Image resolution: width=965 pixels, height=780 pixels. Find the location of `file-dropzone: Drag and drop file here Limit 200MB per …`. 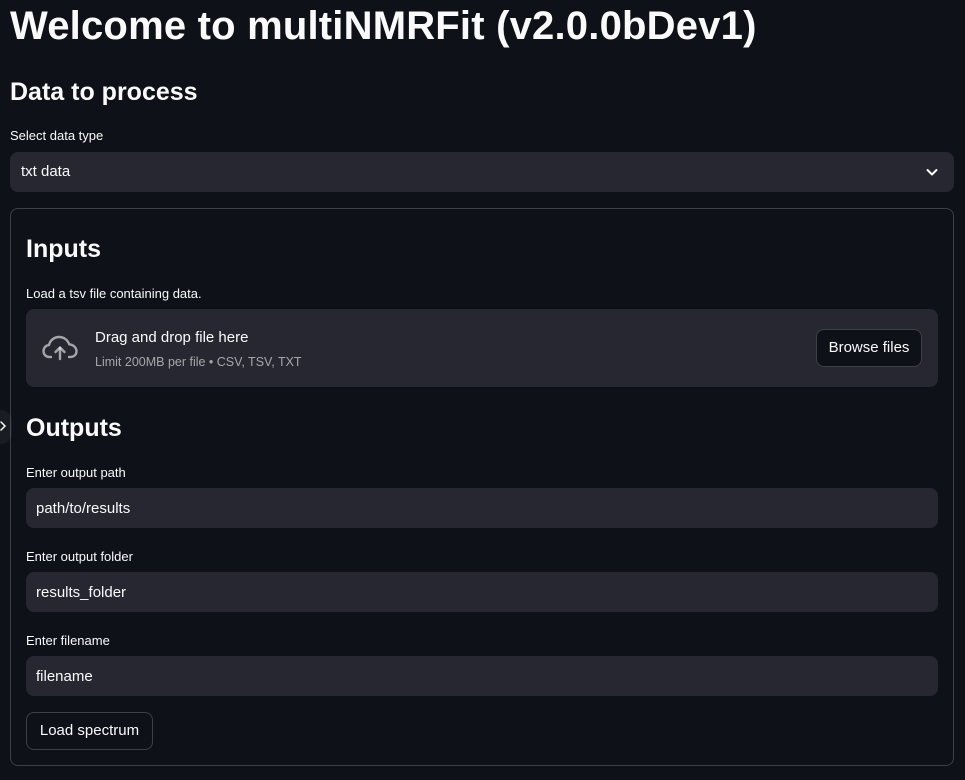

file-dropzone: Drag and drop file here Limit 200MB per … is located at coordinates (482, 348).